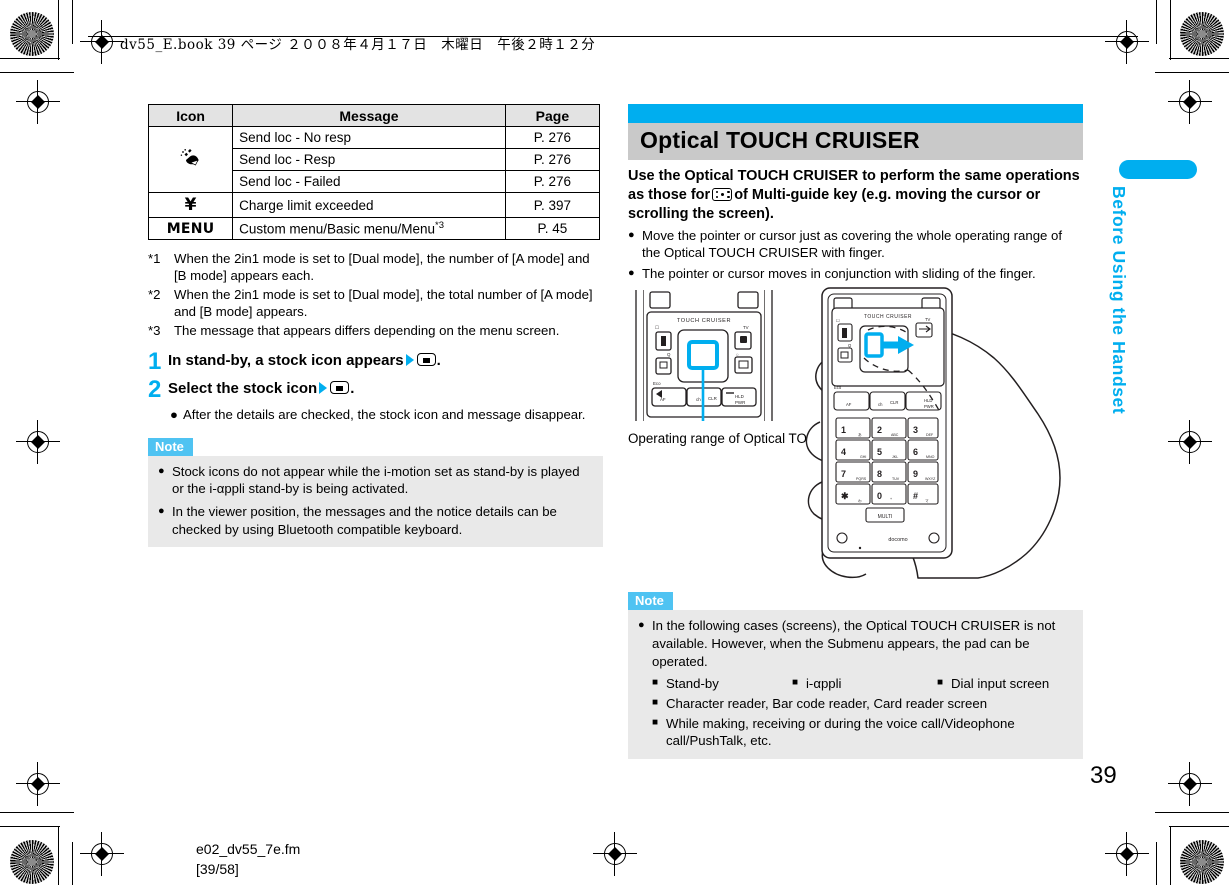 Image resolution: width=1229 pixels, height=885 pixels. I want to click on footer-filename: e02_dv55_7e.fm, so click(248, 849).